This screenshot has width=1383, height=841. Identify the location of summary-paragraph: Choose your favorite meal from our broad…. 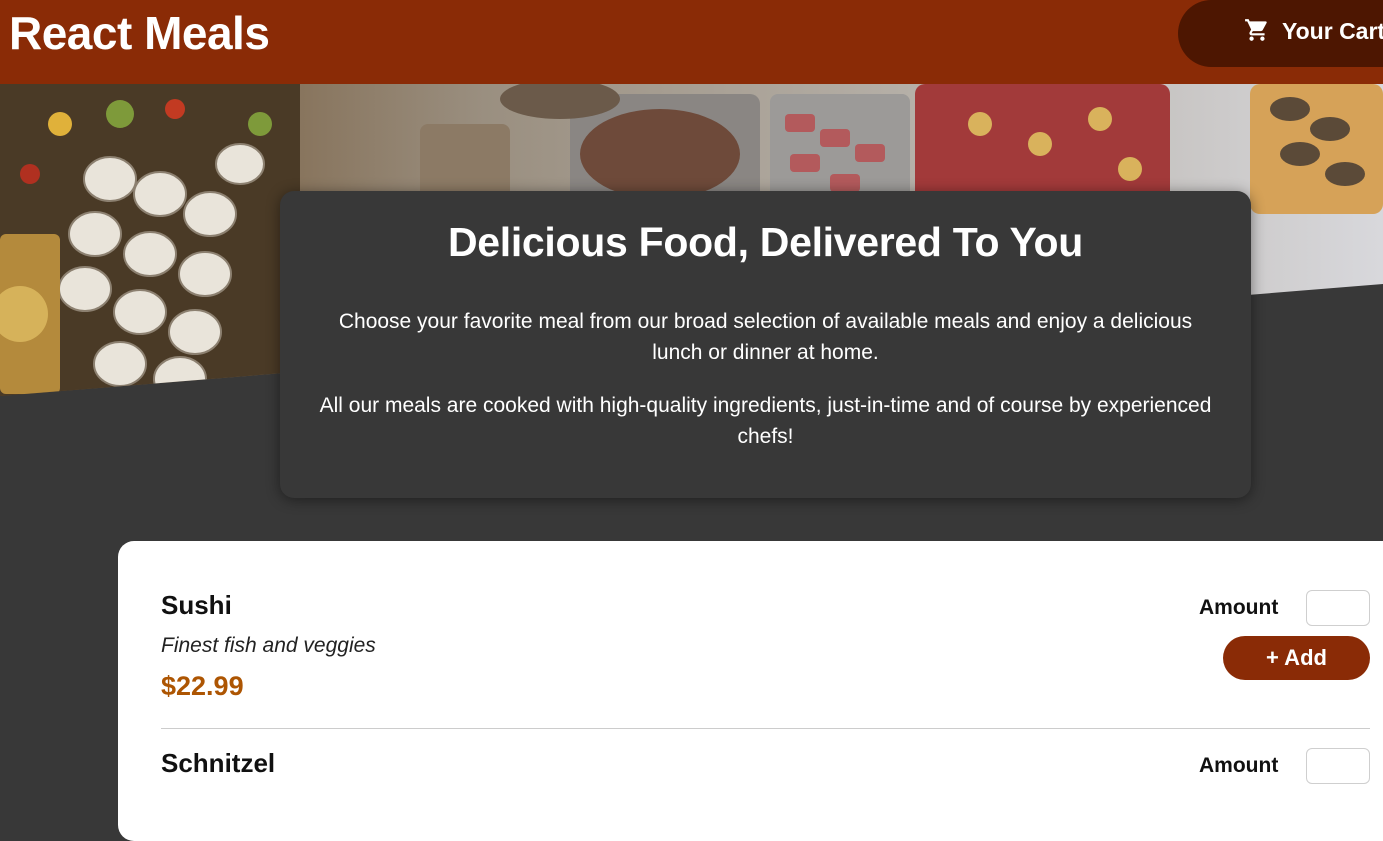
(765, 337).